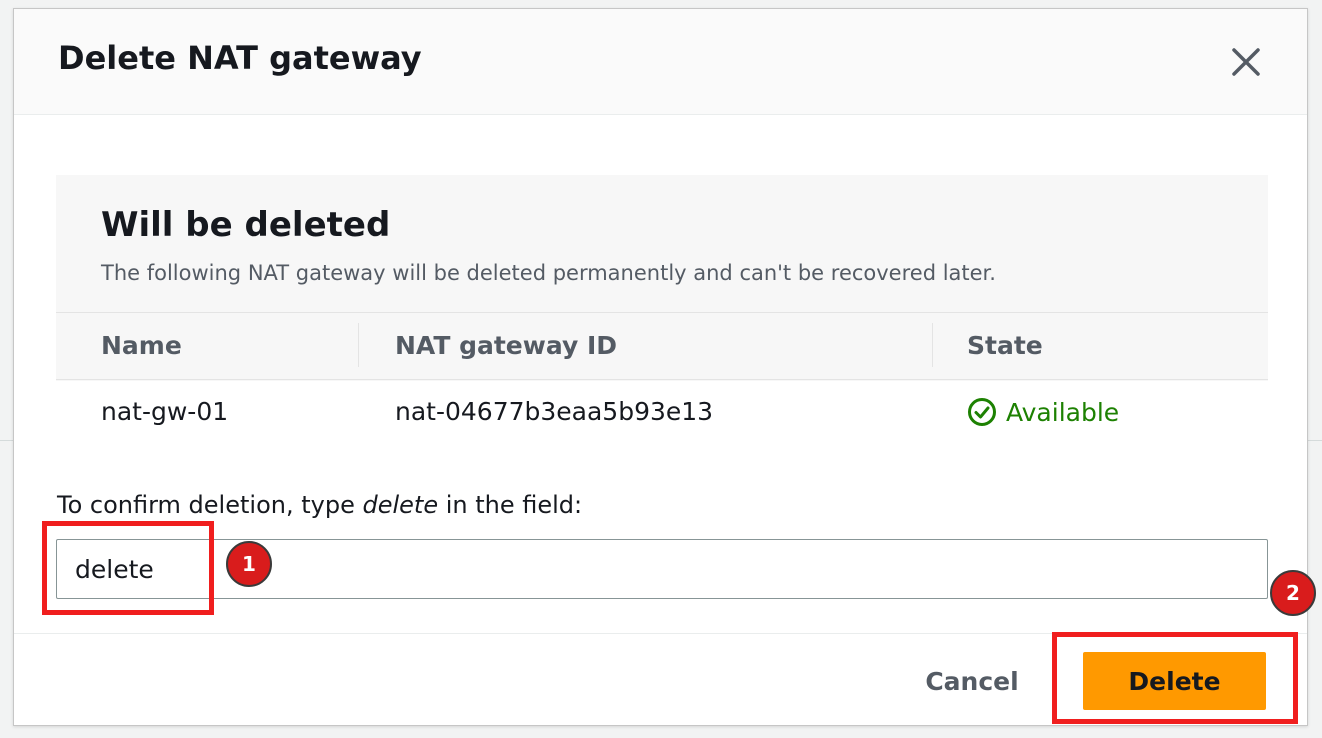  Describe the element at coordinates (662, 346) in the screenshot. I see `table-header: Name NAT gateway ID State` at that location.